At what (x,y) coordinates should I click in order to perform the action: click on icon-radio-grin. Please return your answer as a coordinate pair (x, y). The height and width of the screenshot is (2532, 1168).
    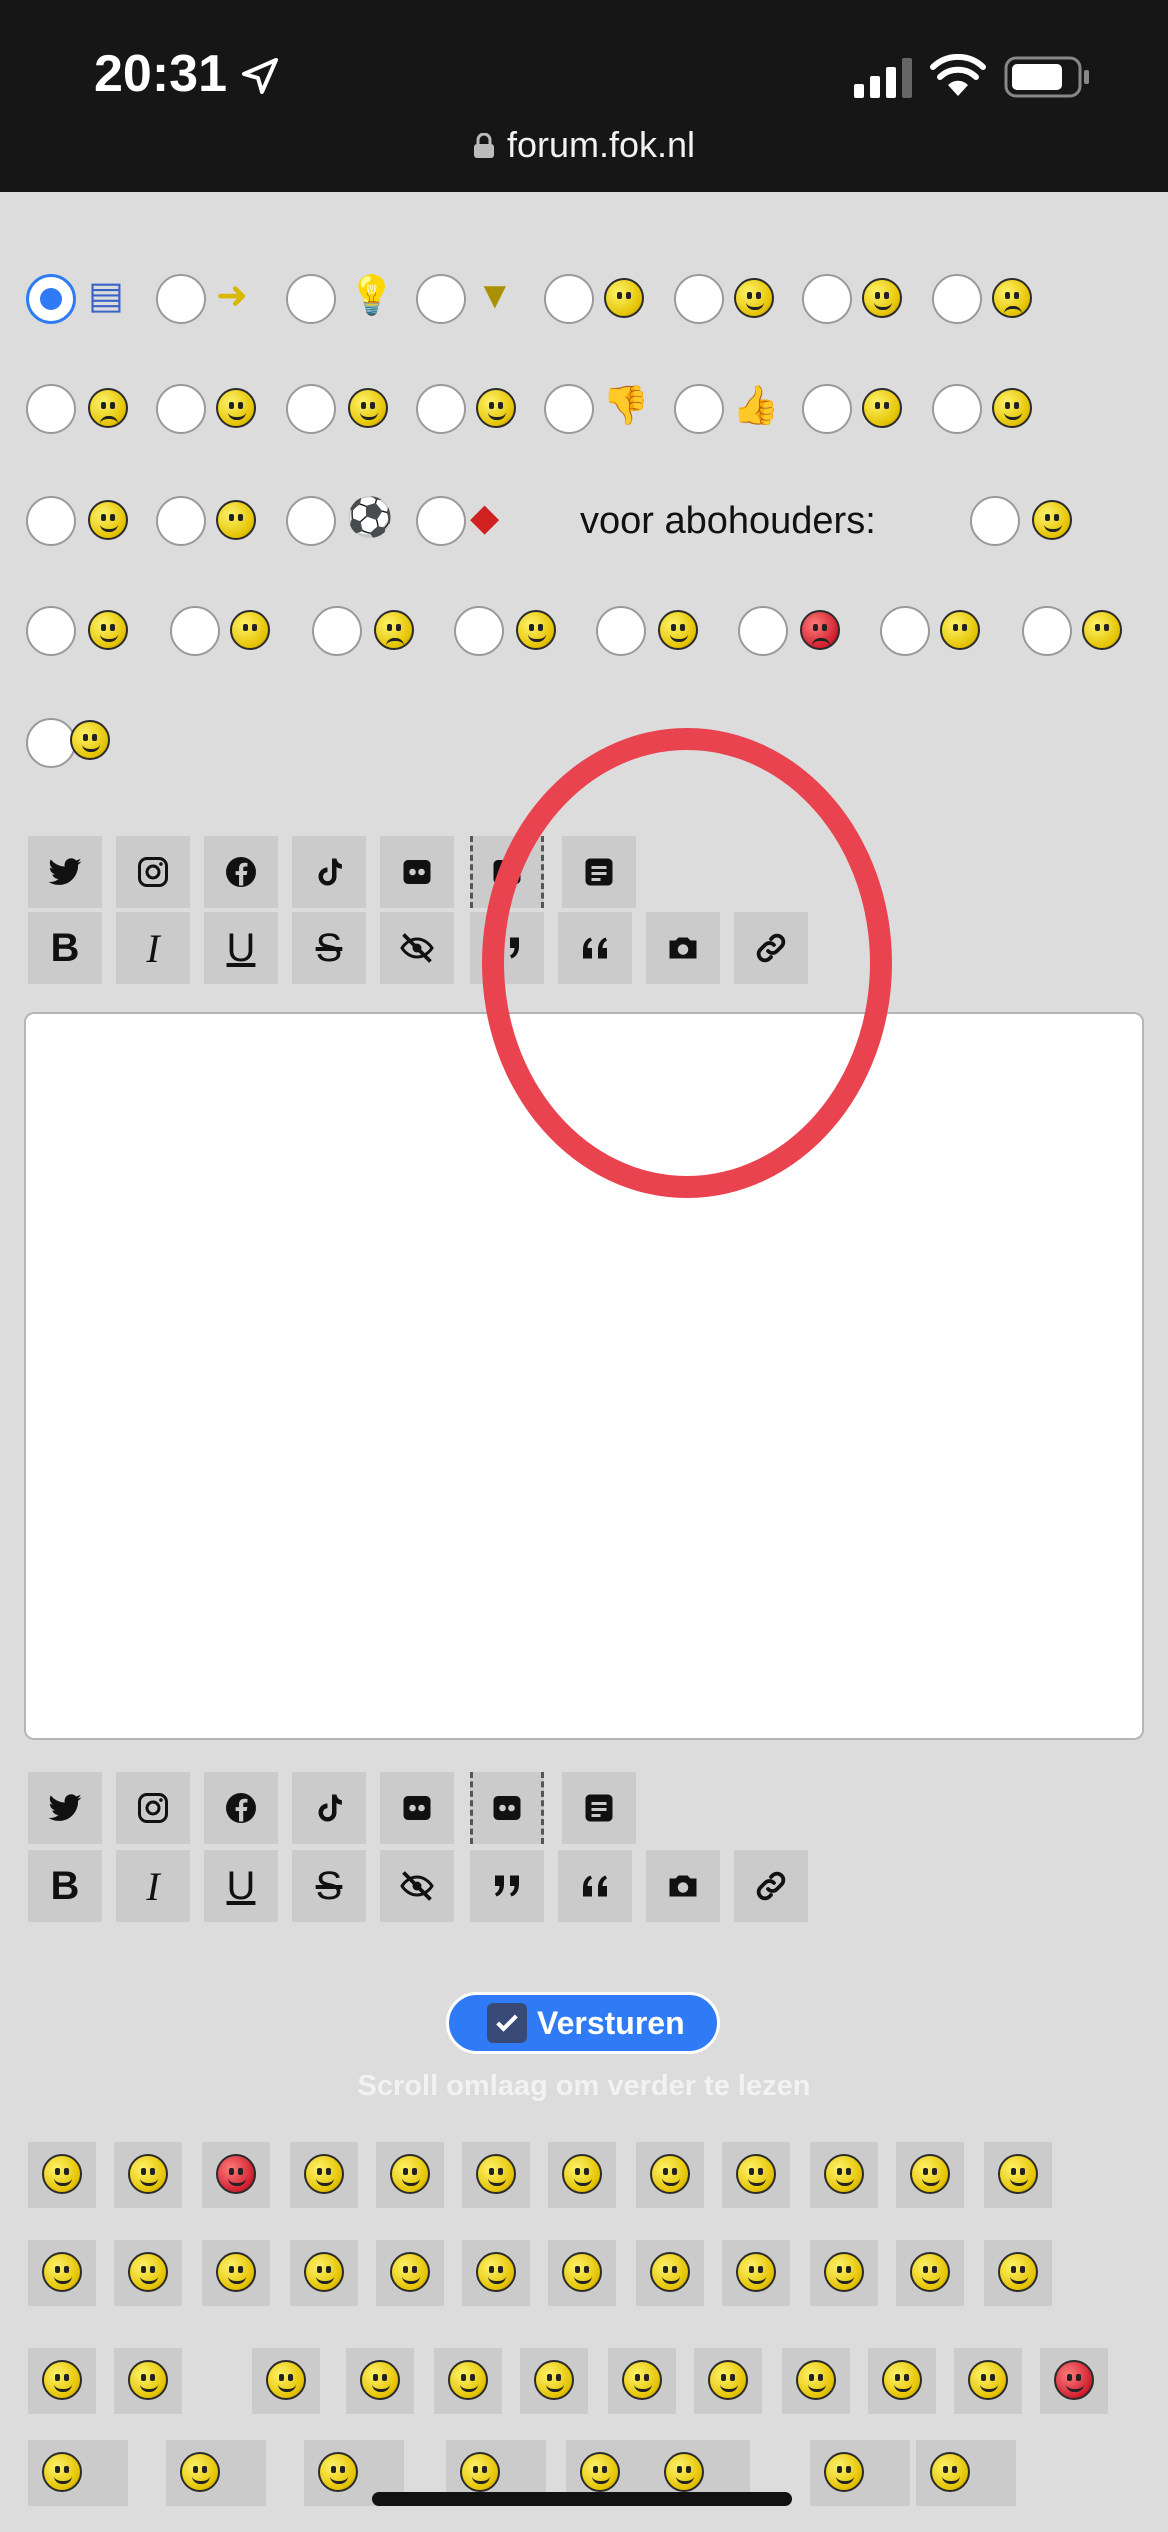
    Looking at the image, I should click on (181, 409).